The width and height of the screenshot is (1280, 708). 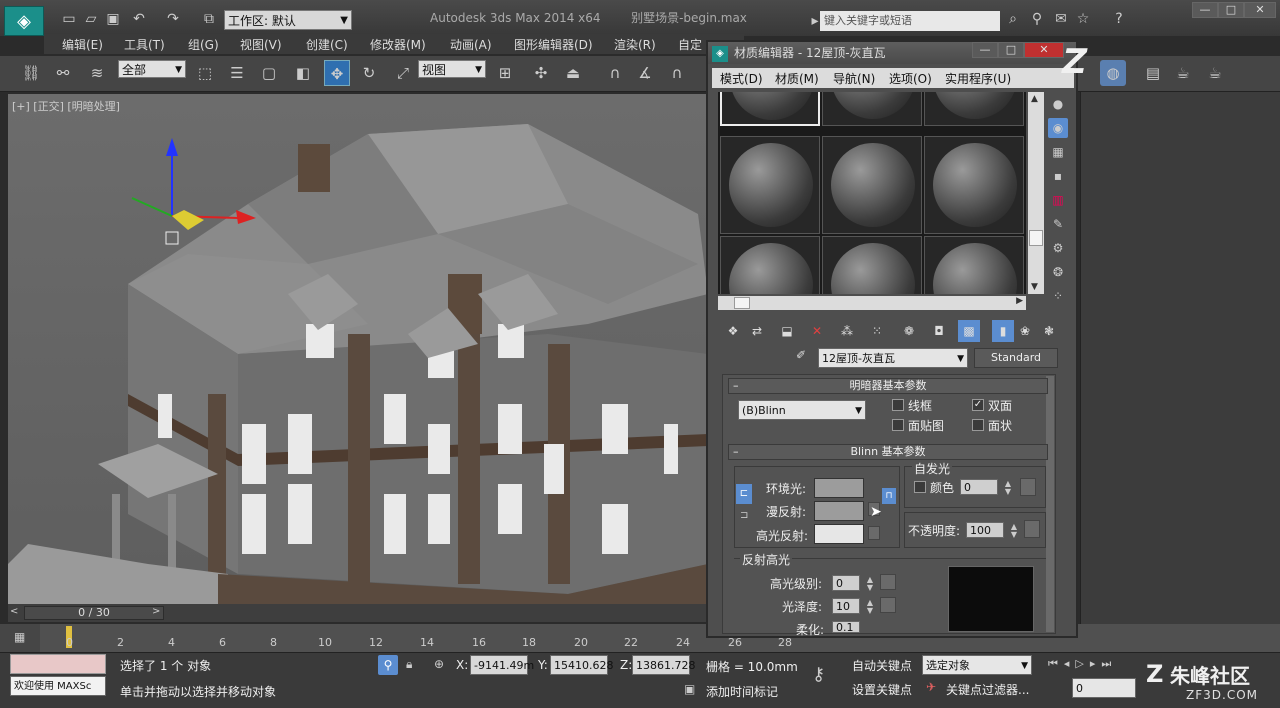 What do you see at coordinates (888, 582) in the screenshot?
I see `spec-level-map-button` at bounding box center [888, 582].